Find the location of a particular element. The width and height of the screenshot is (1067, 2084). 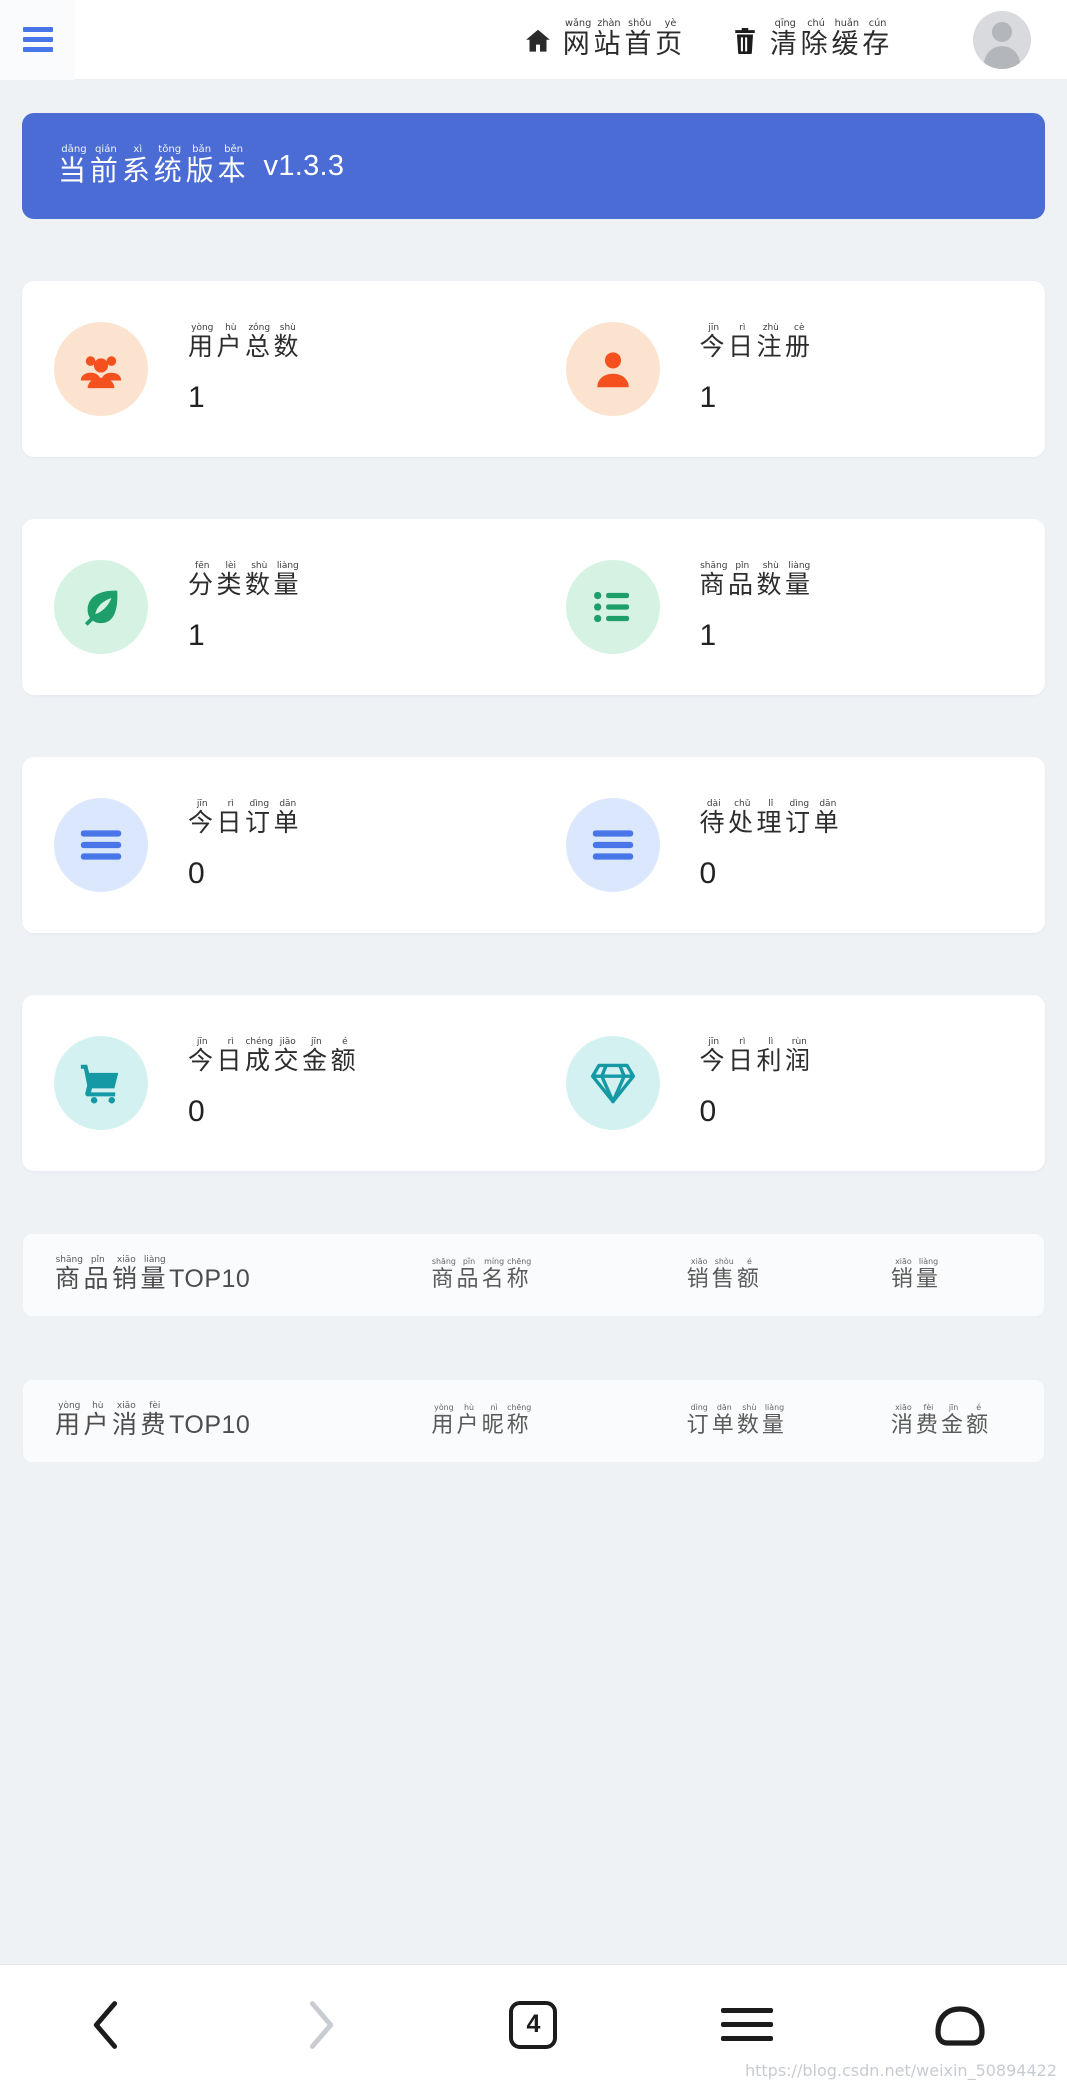

version-number: v1.3.3 is located at coordinates (304, 165).